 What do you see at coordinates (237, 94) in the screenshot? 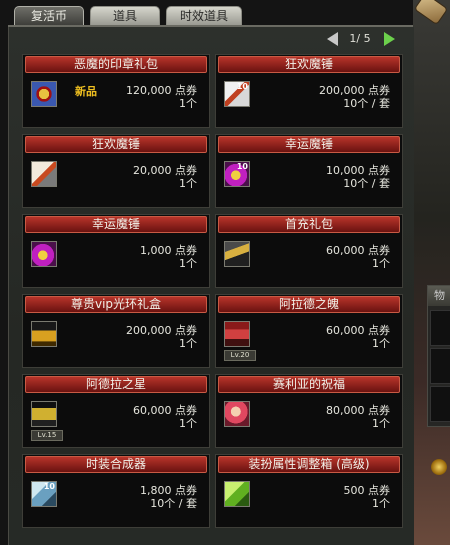
I see `carnival-hammer-box-icon: 10` at bounding box center [237, 94].